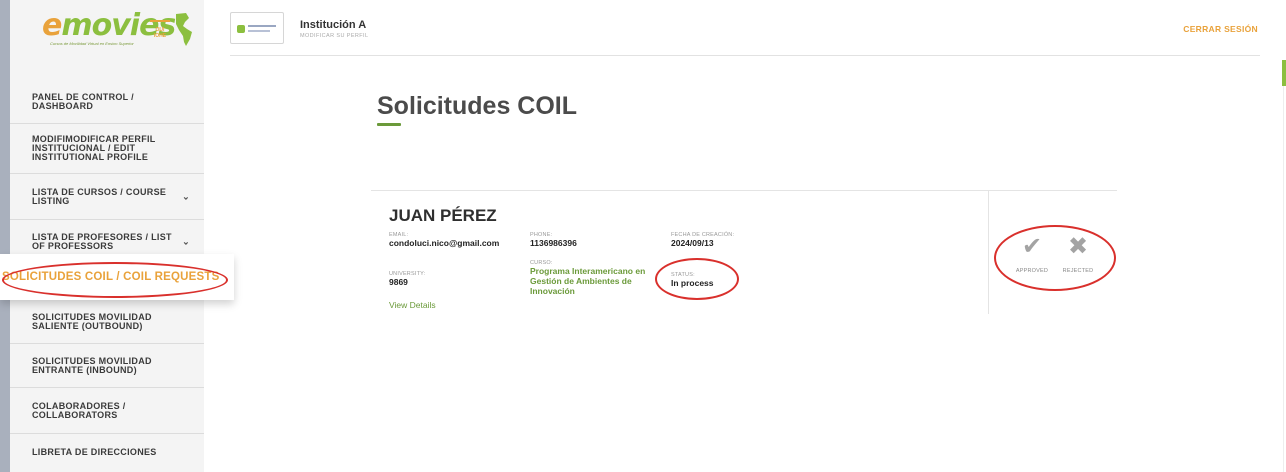 This screenshot has height=472, width=1286. Describe the element at coordinates (94, 451) in the screenshot. I see `sidebar-item-label: LIBRETA DE DIRECCIONES` at that location.